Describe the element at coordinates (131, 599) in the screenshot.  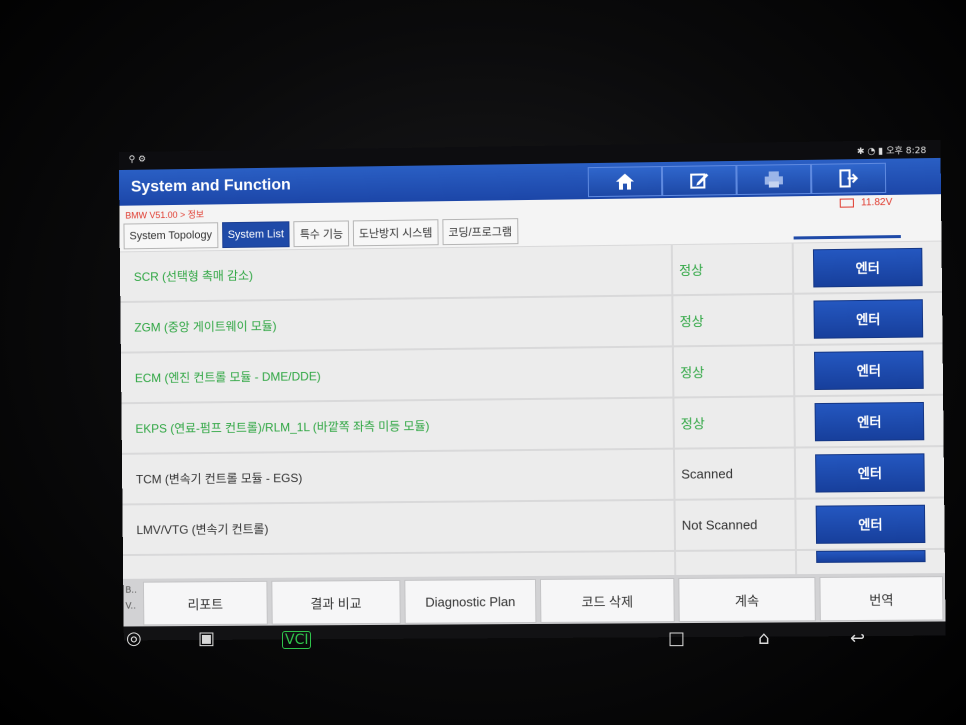
I see `version-label: B.. V..` at that location.